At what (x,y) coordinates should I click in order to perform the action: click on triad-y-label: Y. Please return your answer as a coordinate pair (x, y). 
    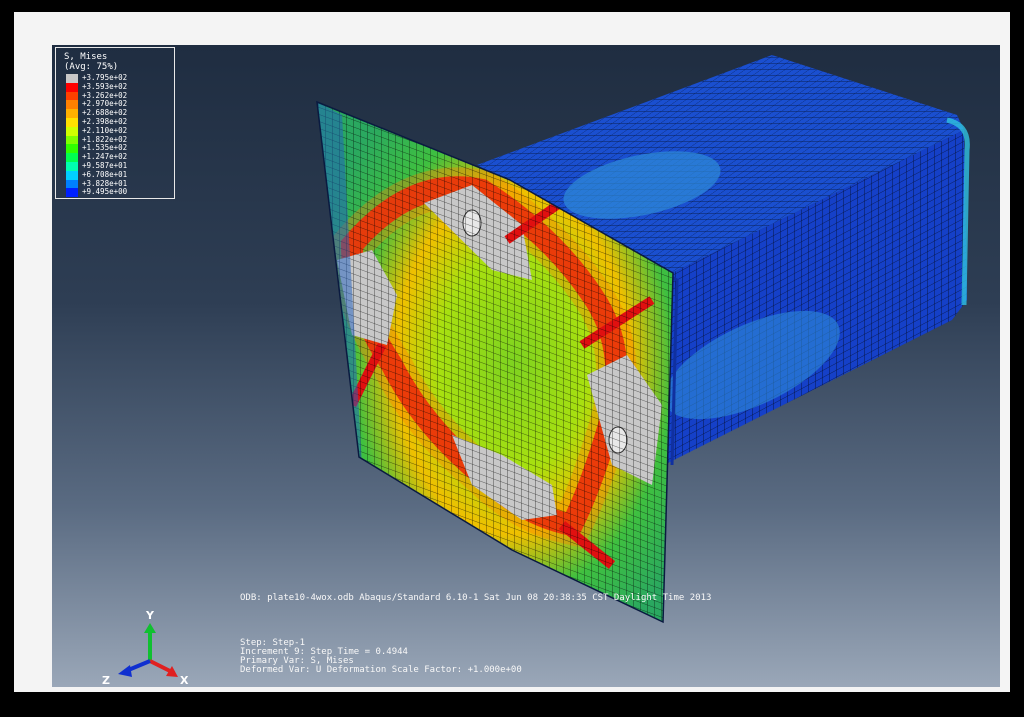
    Looking at the image, I should click on (150, 615).